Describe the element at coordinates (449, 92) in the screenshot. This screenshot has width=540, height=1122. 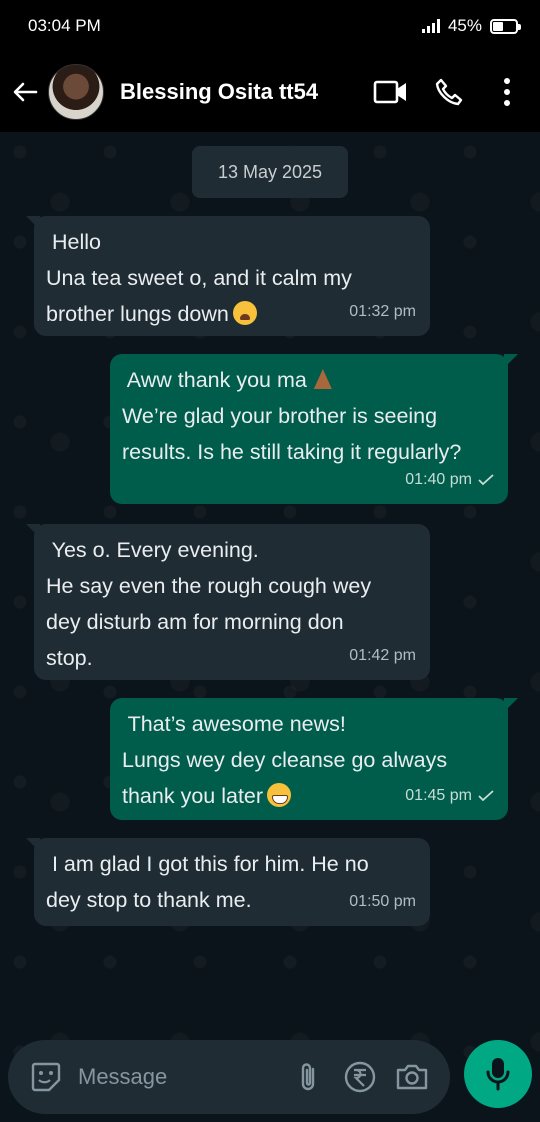
I see `phone-icon` at that location.